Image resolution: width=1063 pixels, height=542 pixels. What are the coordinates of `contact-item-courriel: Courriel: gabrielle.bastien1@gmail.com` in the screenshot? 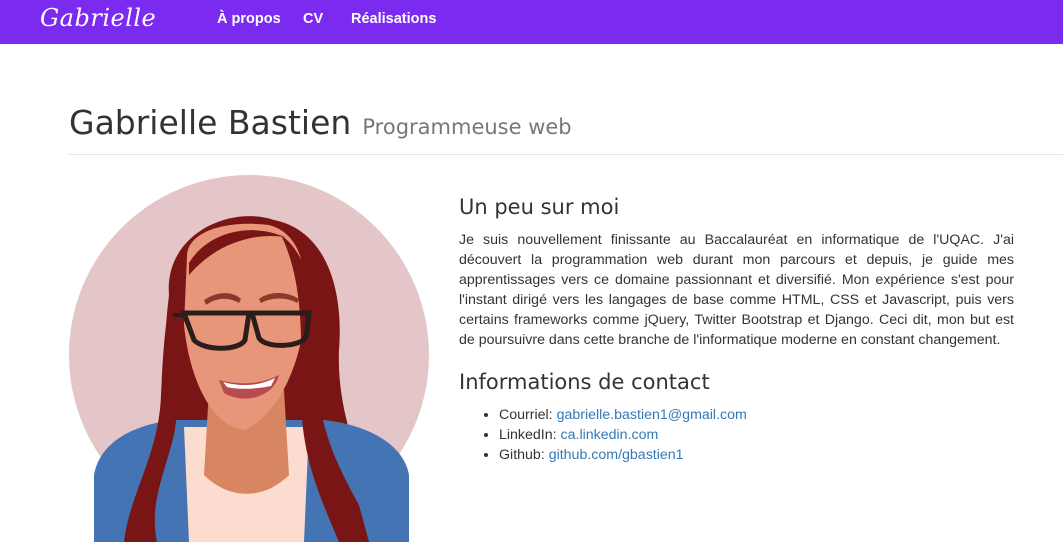 It's located at (623, 415).